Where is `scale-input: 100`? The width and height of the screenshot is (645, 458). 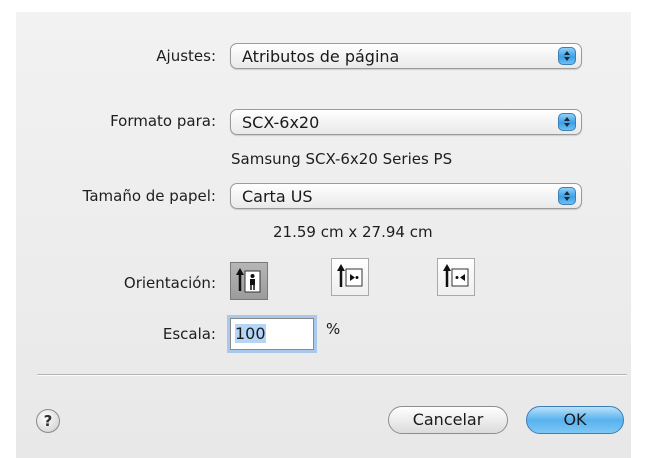
scale-input: 100 is located at coordinates (272, 334).